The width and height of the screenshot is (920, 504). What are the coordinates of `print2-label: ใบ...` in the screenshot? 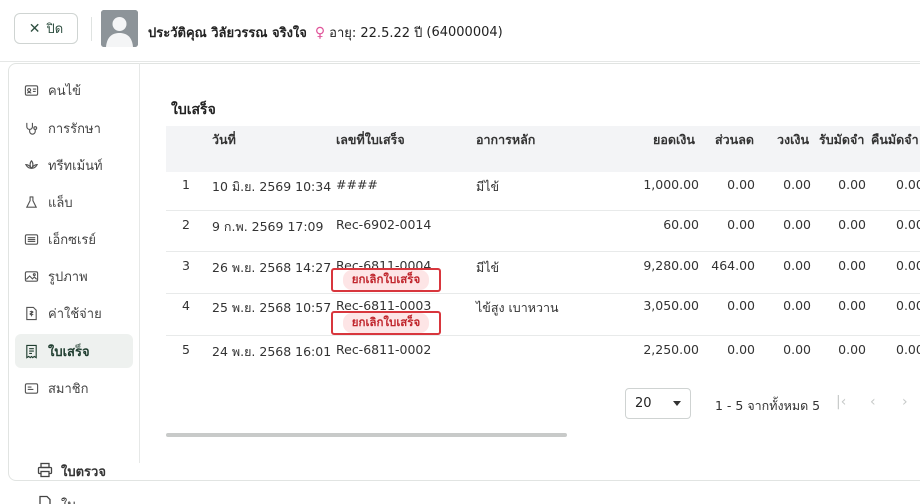 It's located at (74, 499).